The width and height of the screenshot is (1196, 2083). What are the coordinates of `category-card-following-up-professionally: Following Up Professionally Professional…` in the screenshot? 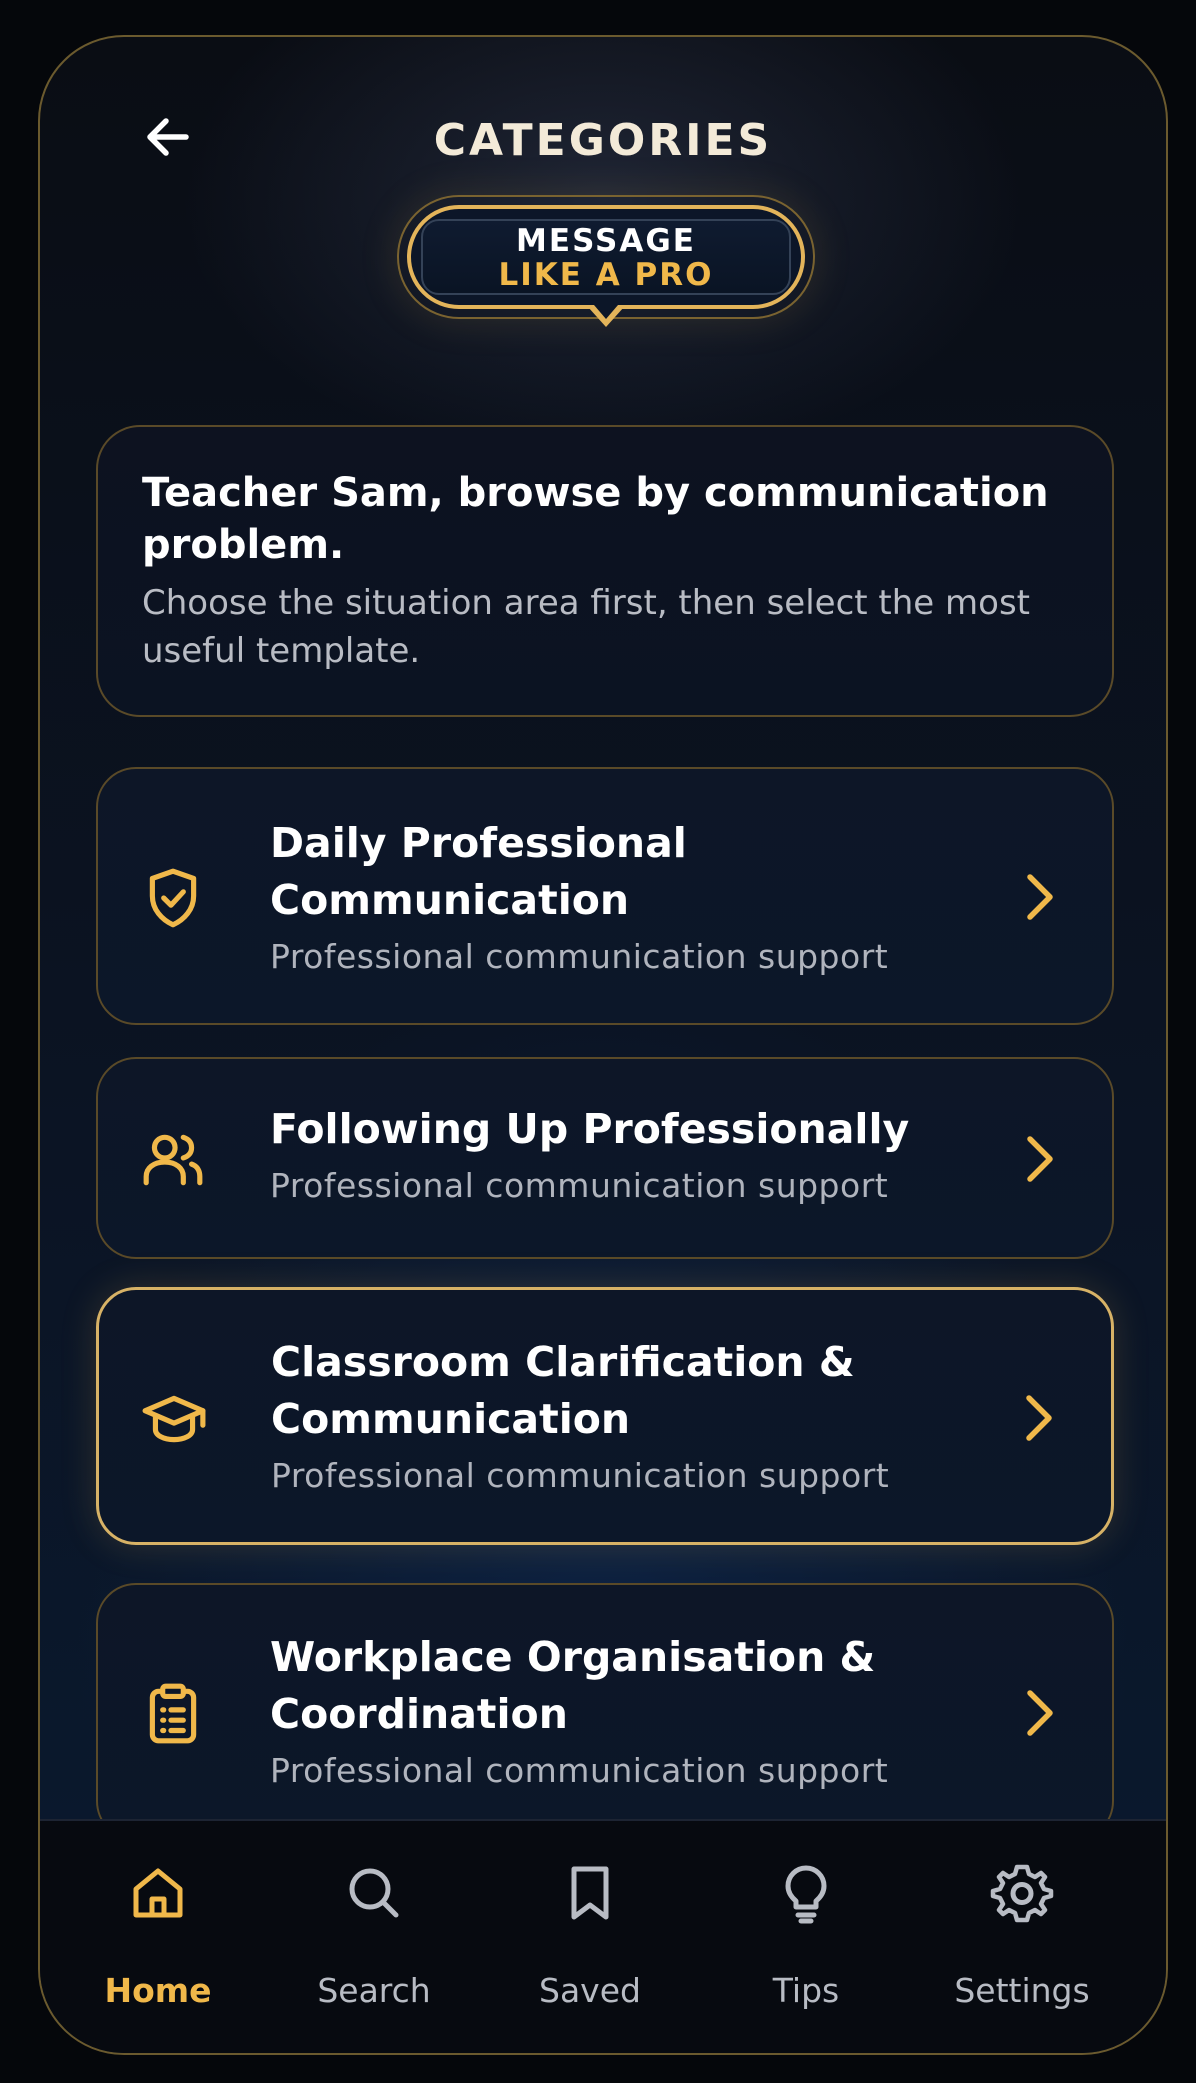 It's located at (605, 1158).